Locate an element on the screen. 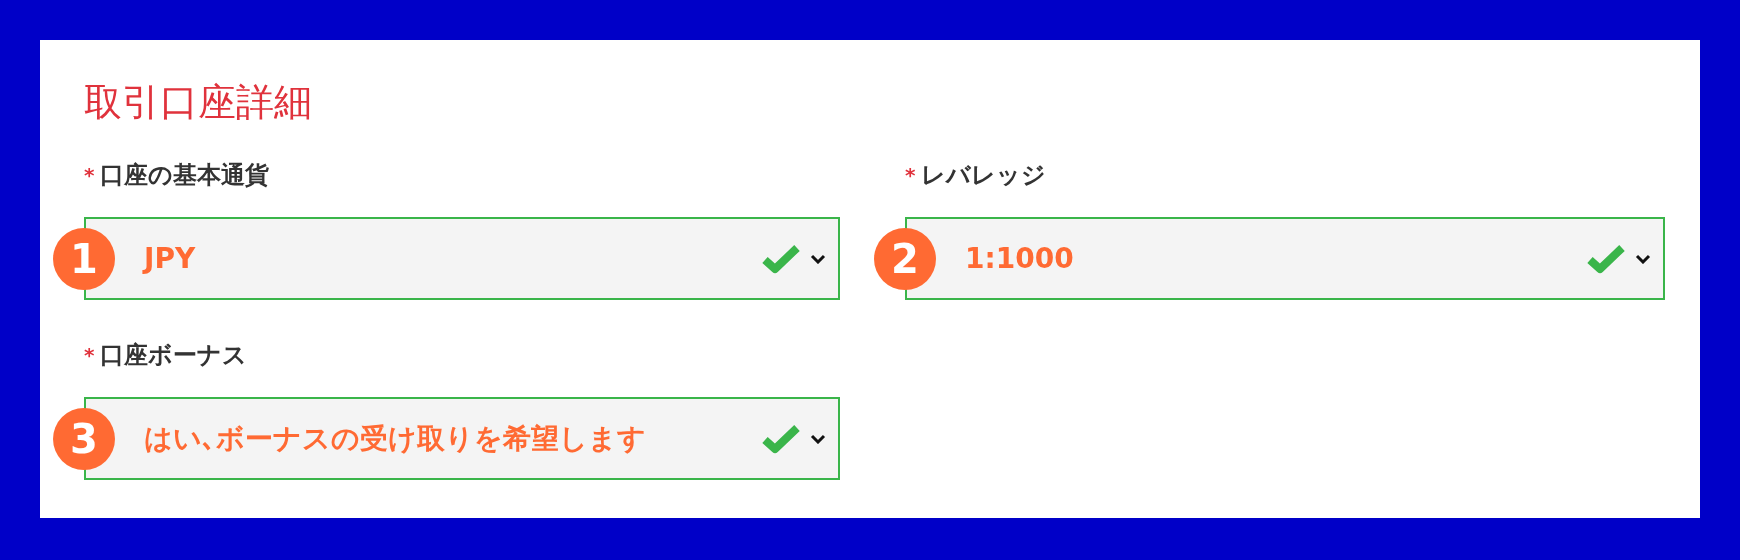 This screenshot has width=1740, height=560. field-label: 口座の基本通貨 is located at coordinates (185, 175).